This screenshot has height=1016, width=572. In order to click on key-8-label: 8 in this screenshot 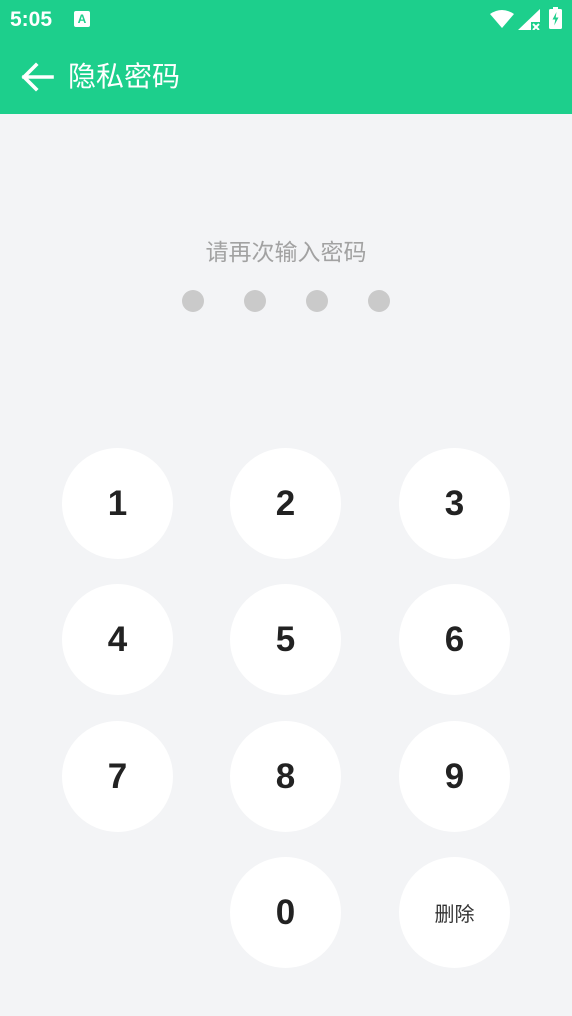, I will do `click(285, 776)`.